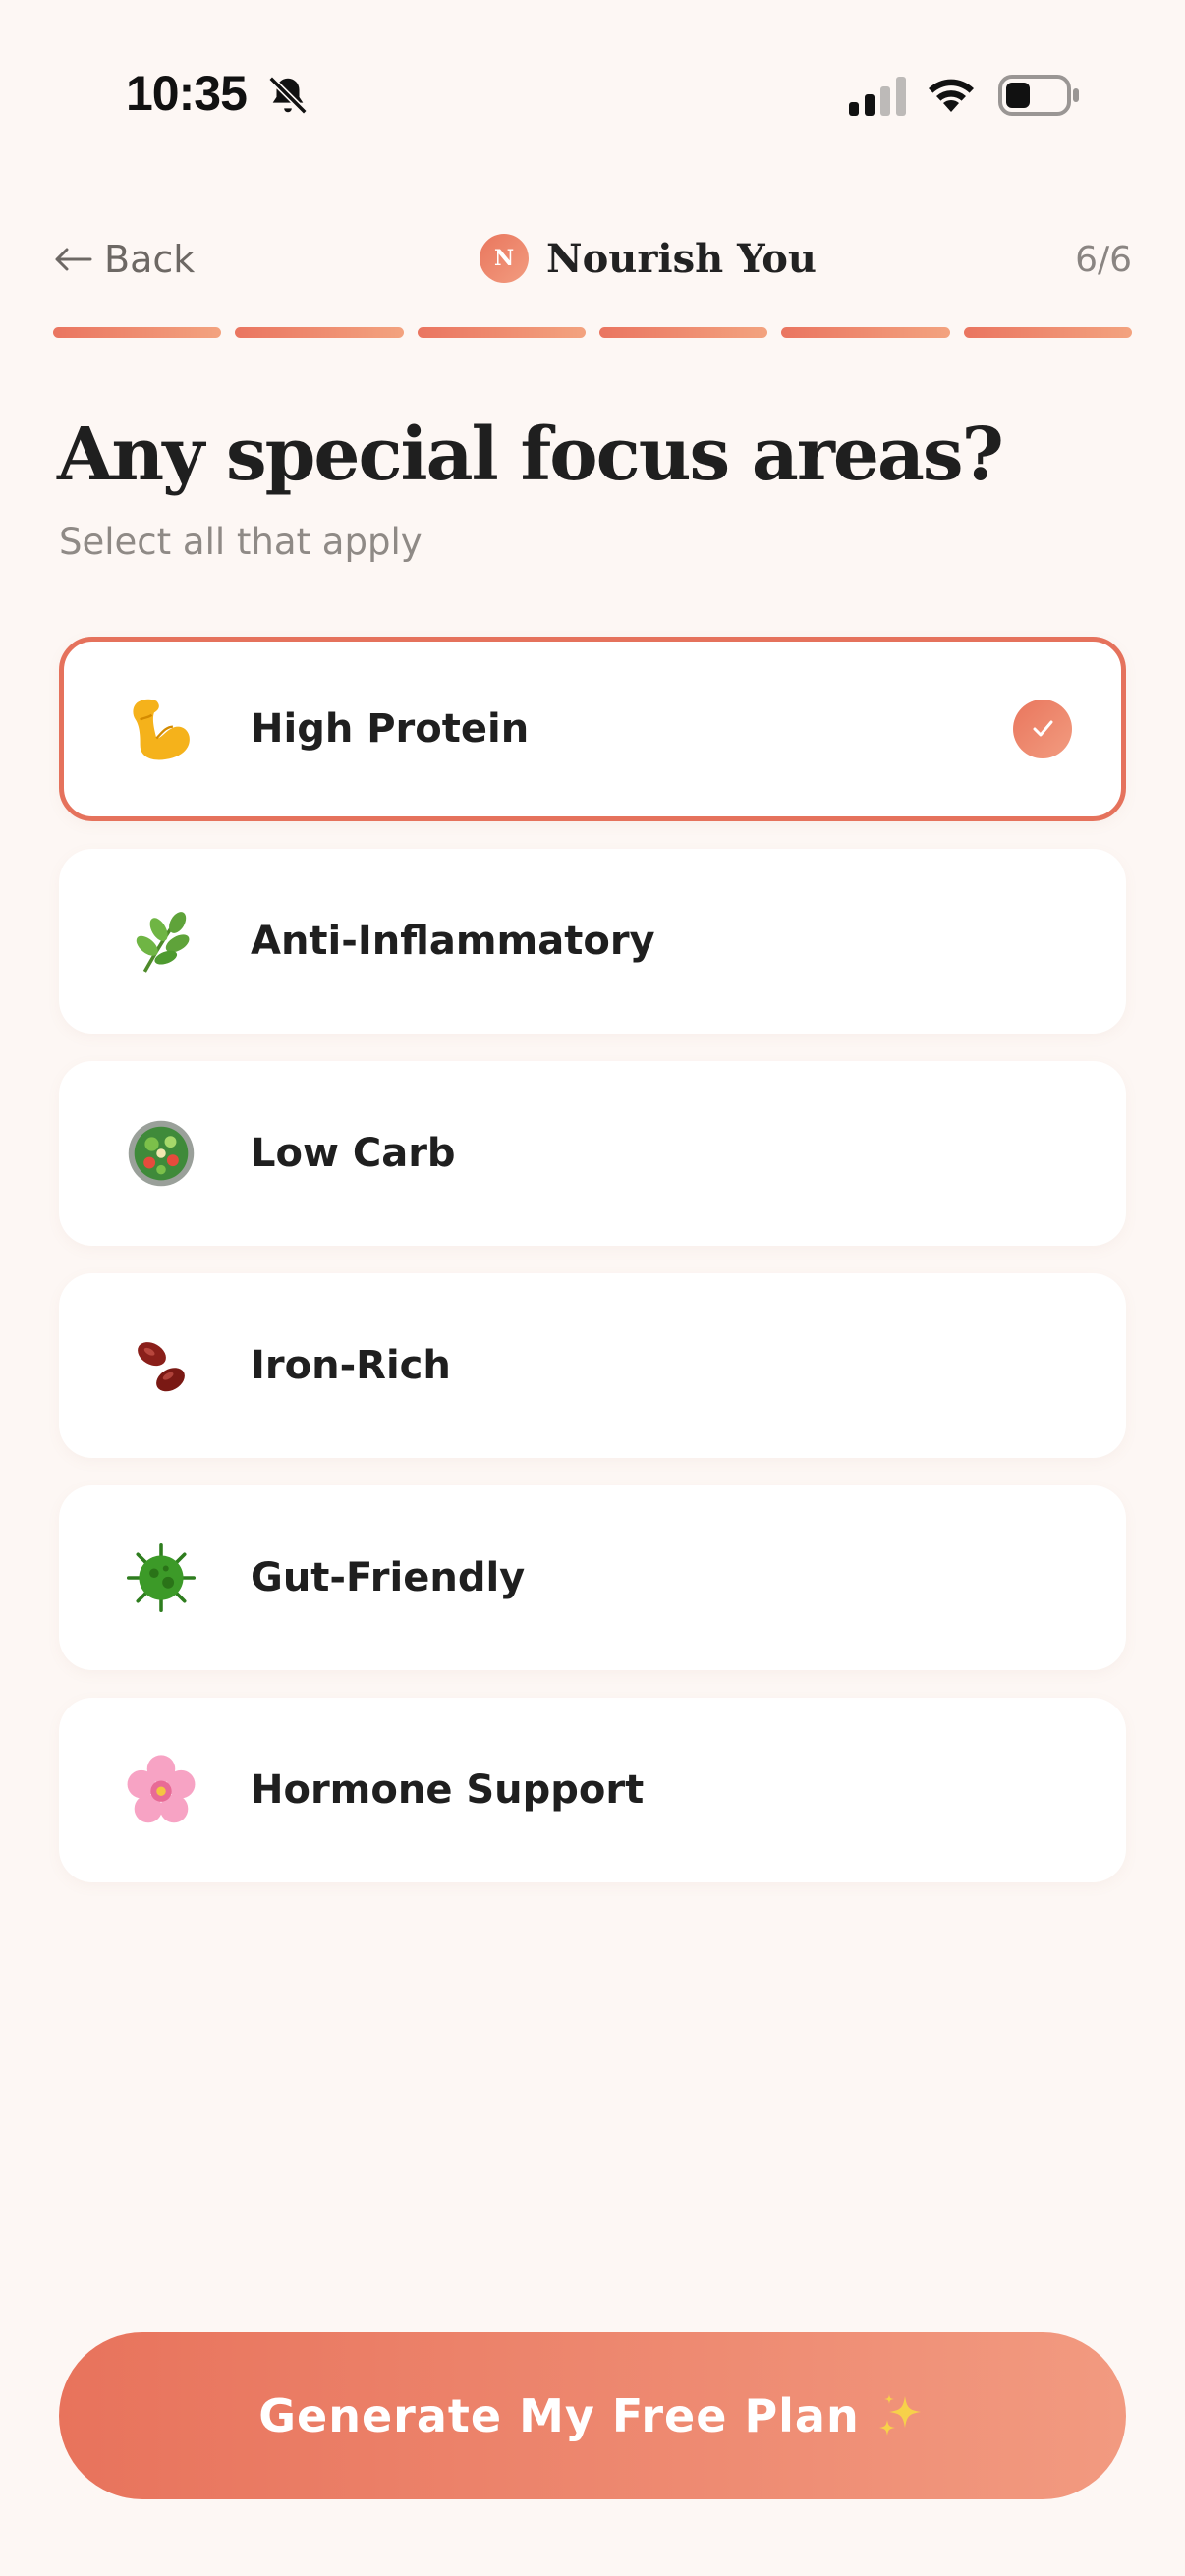 The width and height of the screenshot is (1185, 2576). What do you see at coordinates (162, 1153) in the screenshot?
I see `salad-bowl-icon` at bounding box center [162, 1153].